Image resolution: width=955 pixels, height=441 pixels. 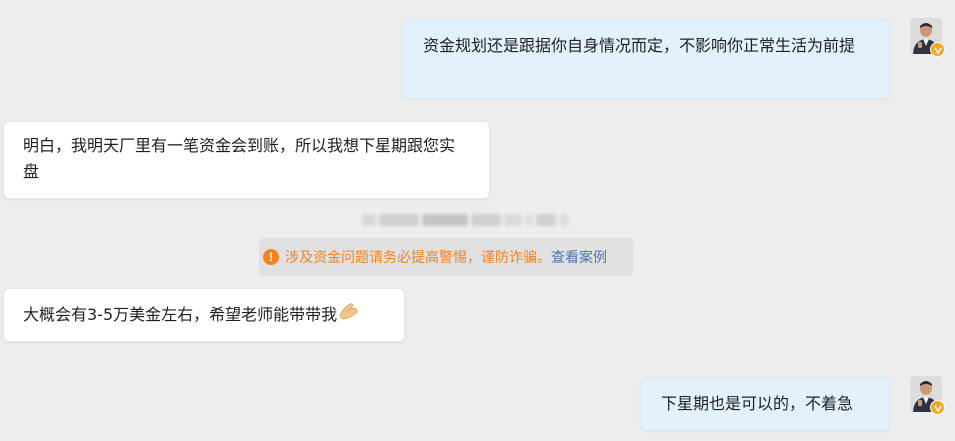 I want to click on message-text: 大概会有3-5万美金左右，希望老师能带带我, so click(x=180, y=314).